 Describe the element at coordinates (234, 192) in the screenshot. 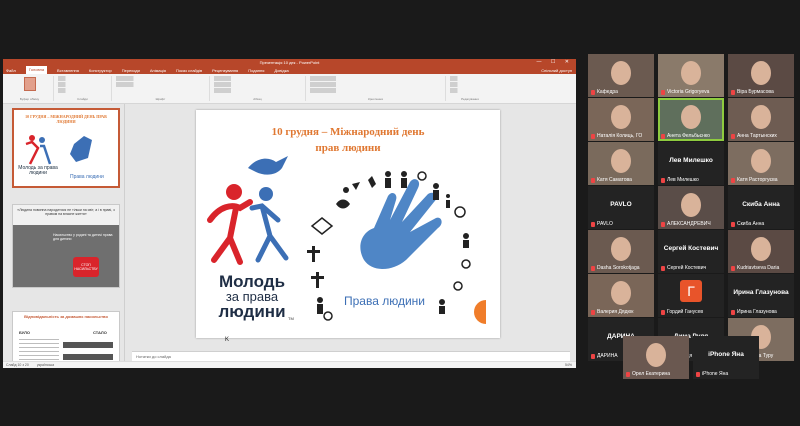

I see `red-figure-head` at that location.